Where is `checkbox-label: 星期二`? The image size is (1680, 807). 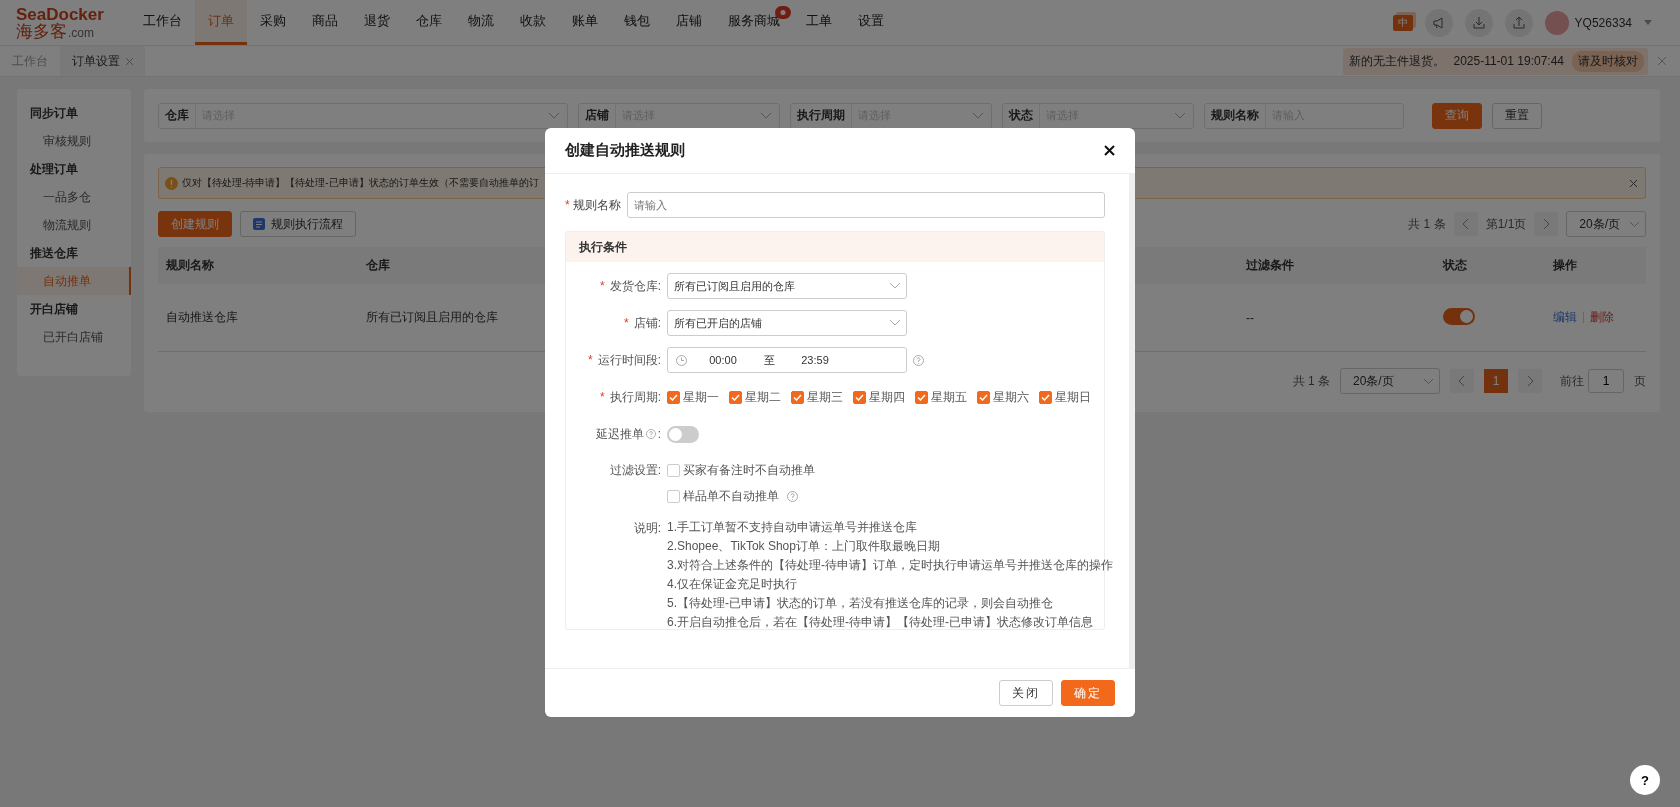
checkbox-label: 星期二 is located at coordinates (763, 397).